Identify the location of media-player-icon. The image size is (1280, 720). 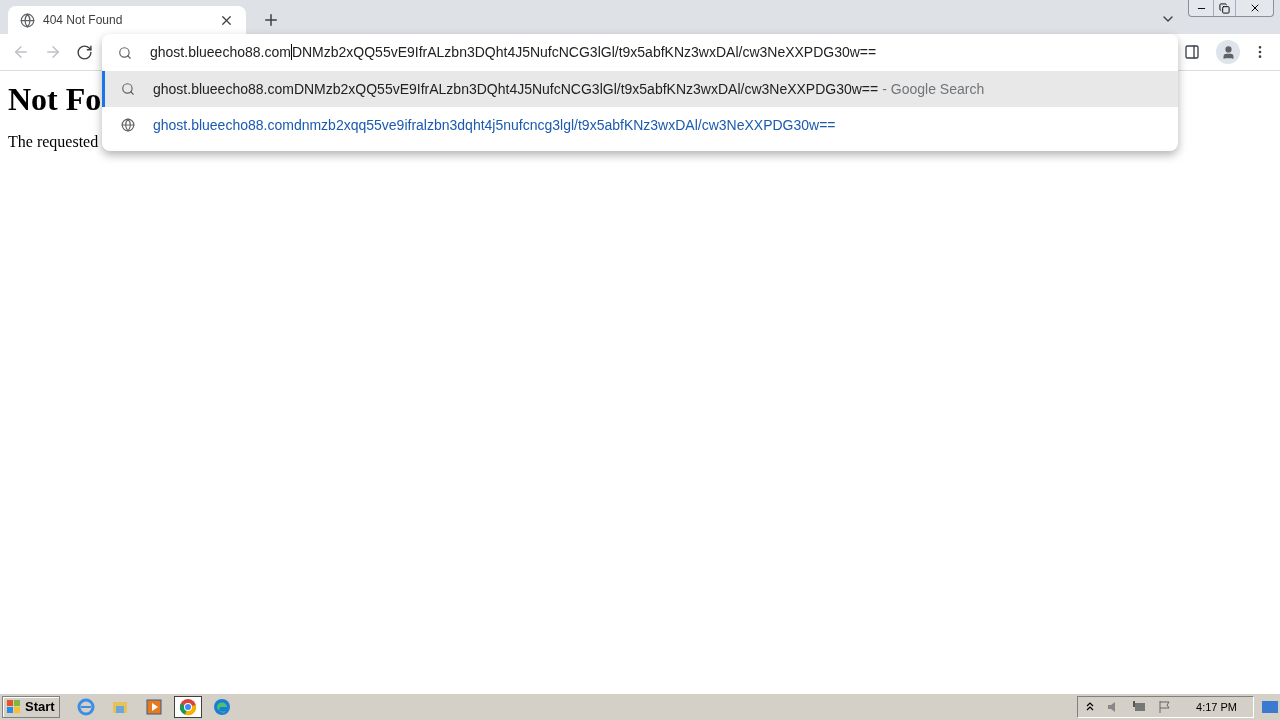
(153, 707).